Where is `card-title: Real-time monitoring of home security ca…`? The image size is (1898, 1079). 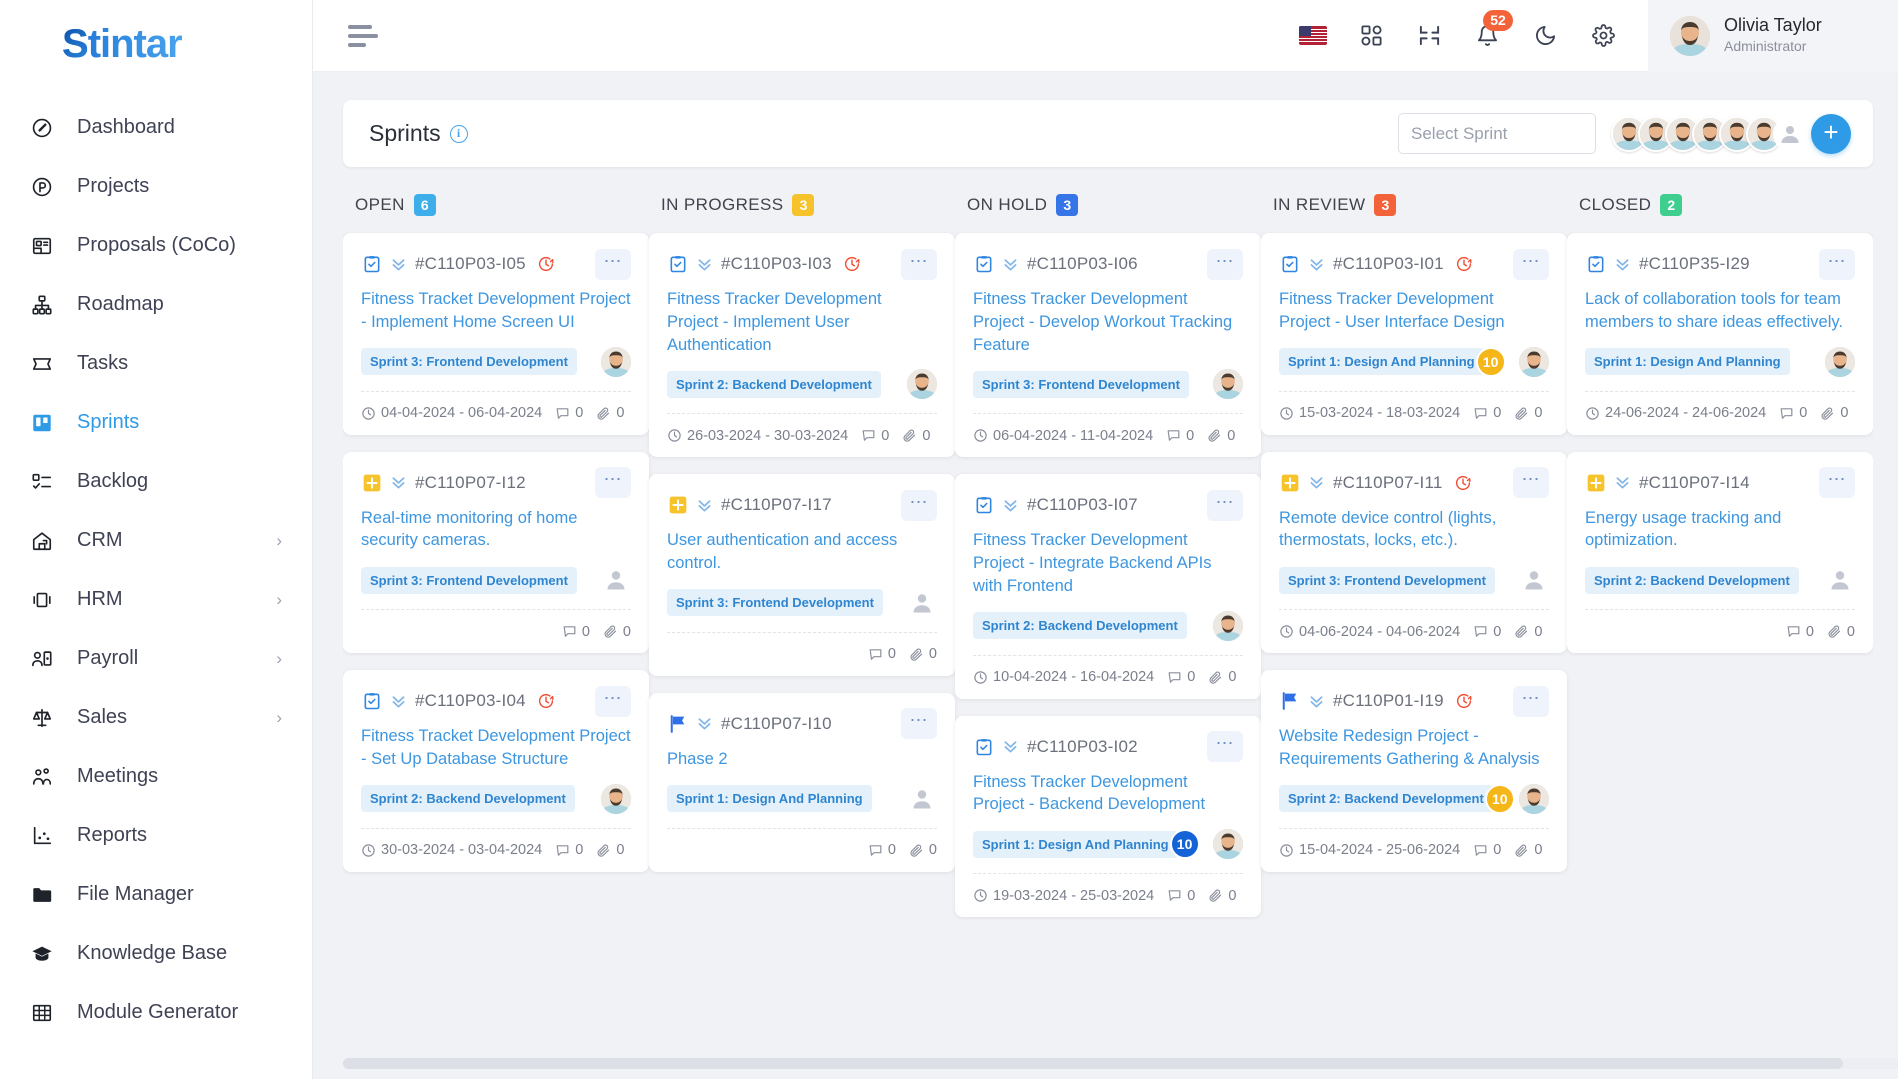 card-title: Real-time monitoring of home security ca… is located at coordinates (496, 530).